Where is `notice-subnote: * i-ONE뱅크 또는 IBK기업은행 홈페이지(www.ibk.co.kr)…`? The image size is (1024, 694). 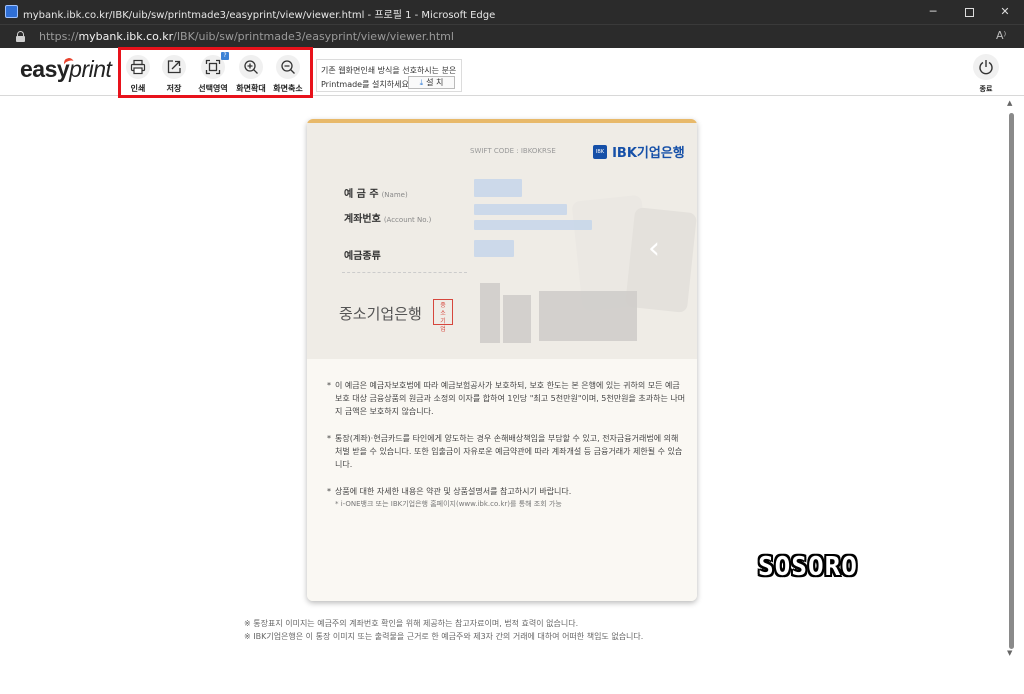
notice-subnote: * i-ONE뱅크 또는 IBK기업은행 홈페이지(www.ibk.co.kr)… is located at coordinates (448, 504).